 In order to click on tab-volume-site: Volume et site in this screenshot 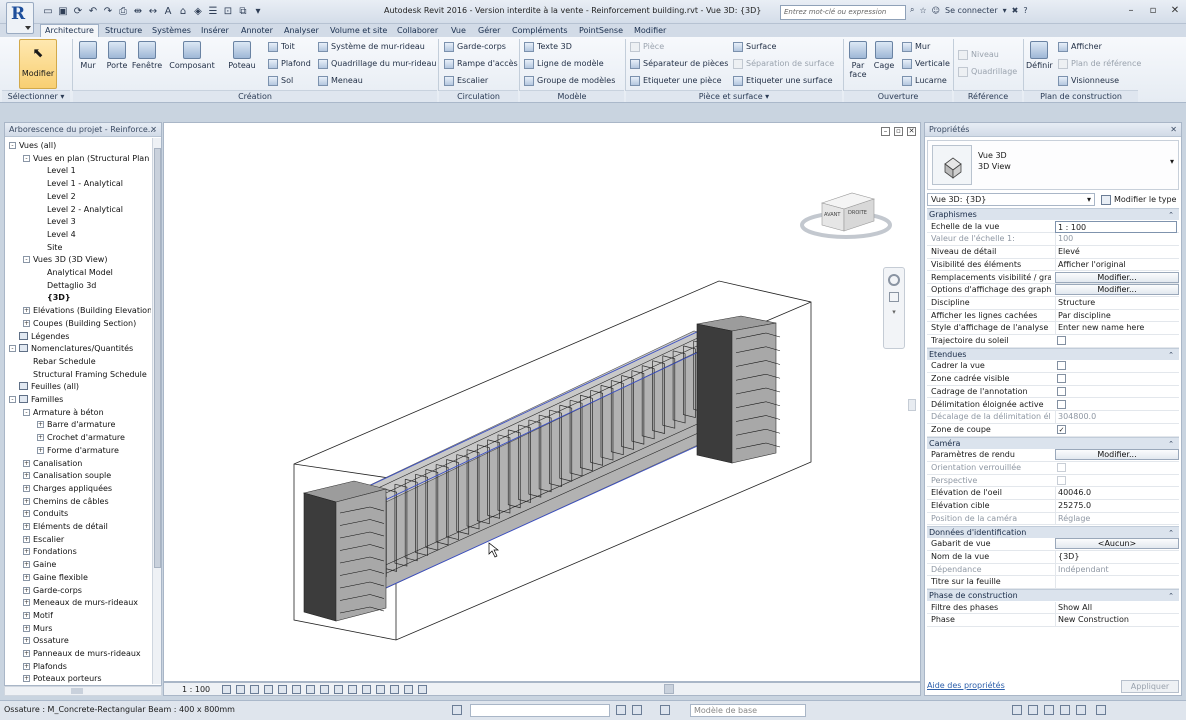, I will do `click(358, 31)`.